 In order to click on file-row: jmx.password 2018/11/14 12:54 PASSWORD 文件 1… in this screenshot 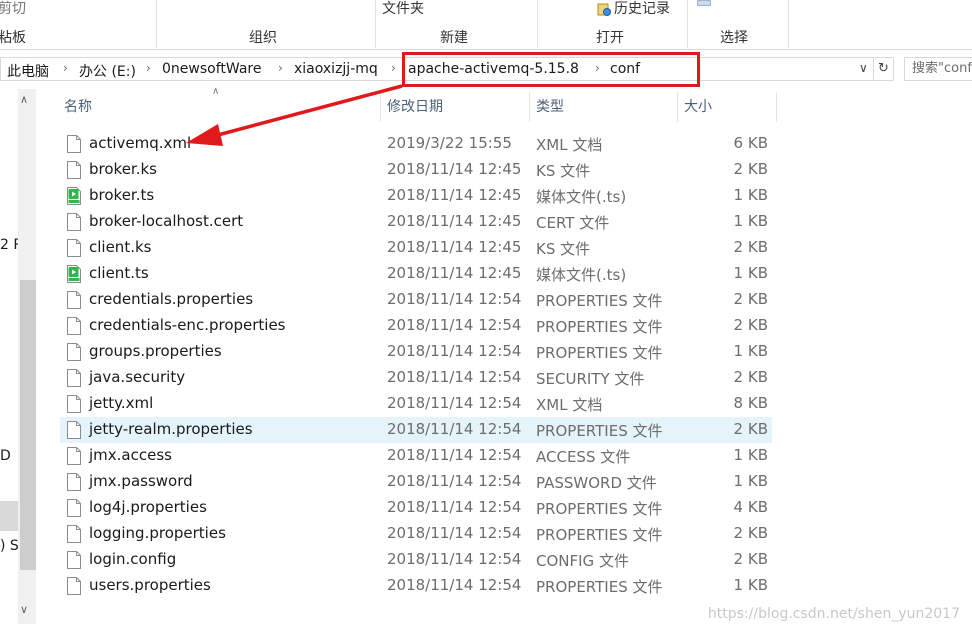, I will do `click(416, 482)`.